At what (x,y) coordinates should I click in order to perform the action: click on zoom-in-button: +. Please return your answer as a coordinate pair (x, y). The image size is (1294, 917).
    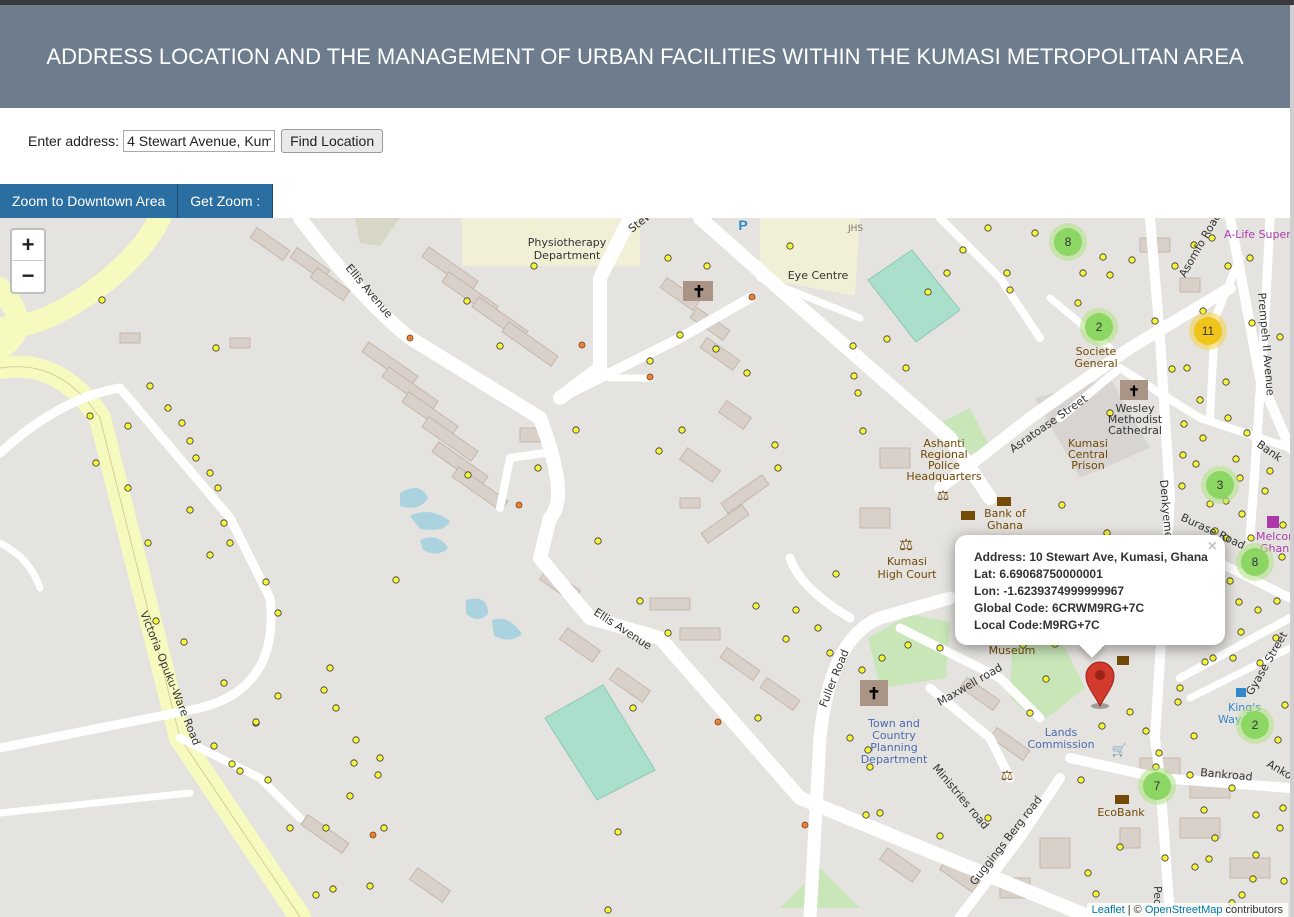
    Looking at the image, I should click on (28, 245).